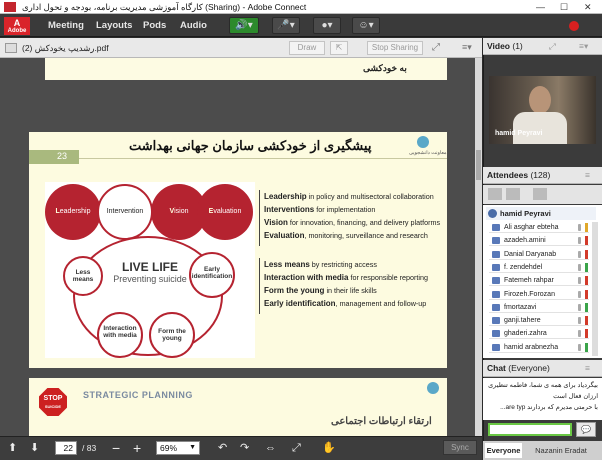 The image size is (602, 460). Describe the element at coordinates (154, 25) in the screenshot. I see `menu-pods: Pods` at that location.